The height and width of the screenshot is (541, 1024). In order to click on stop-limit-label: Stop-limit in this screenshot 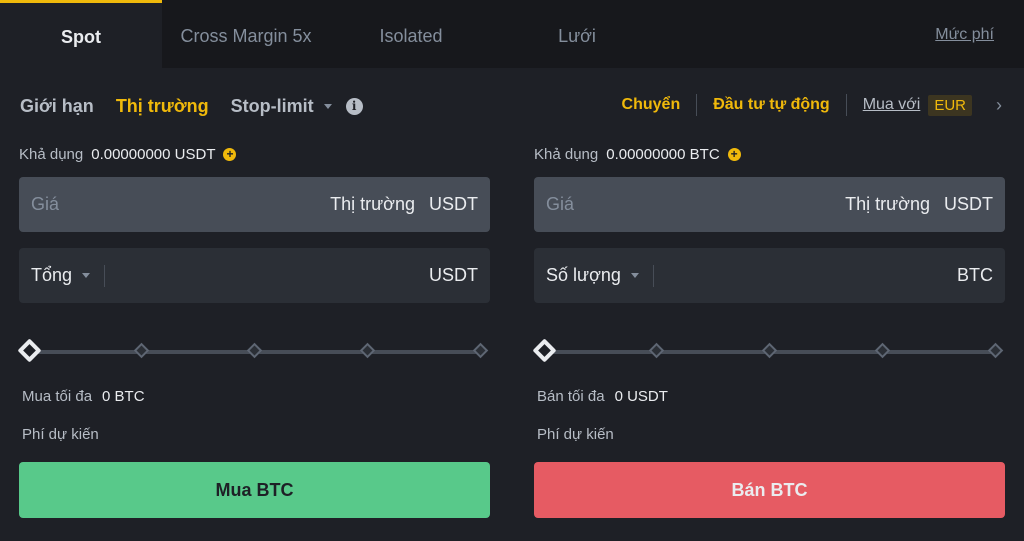, I will do `click(272, 105)`.